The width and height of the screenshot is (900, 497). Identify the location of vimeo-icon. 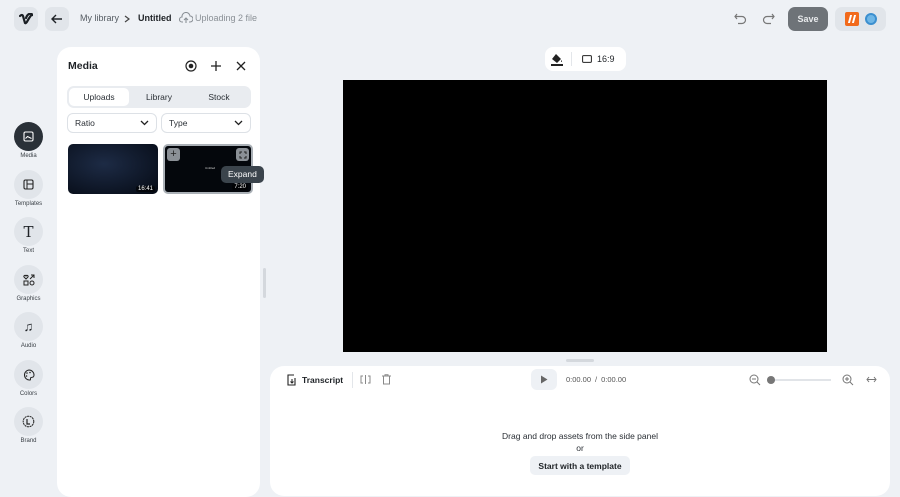
(26, 19).